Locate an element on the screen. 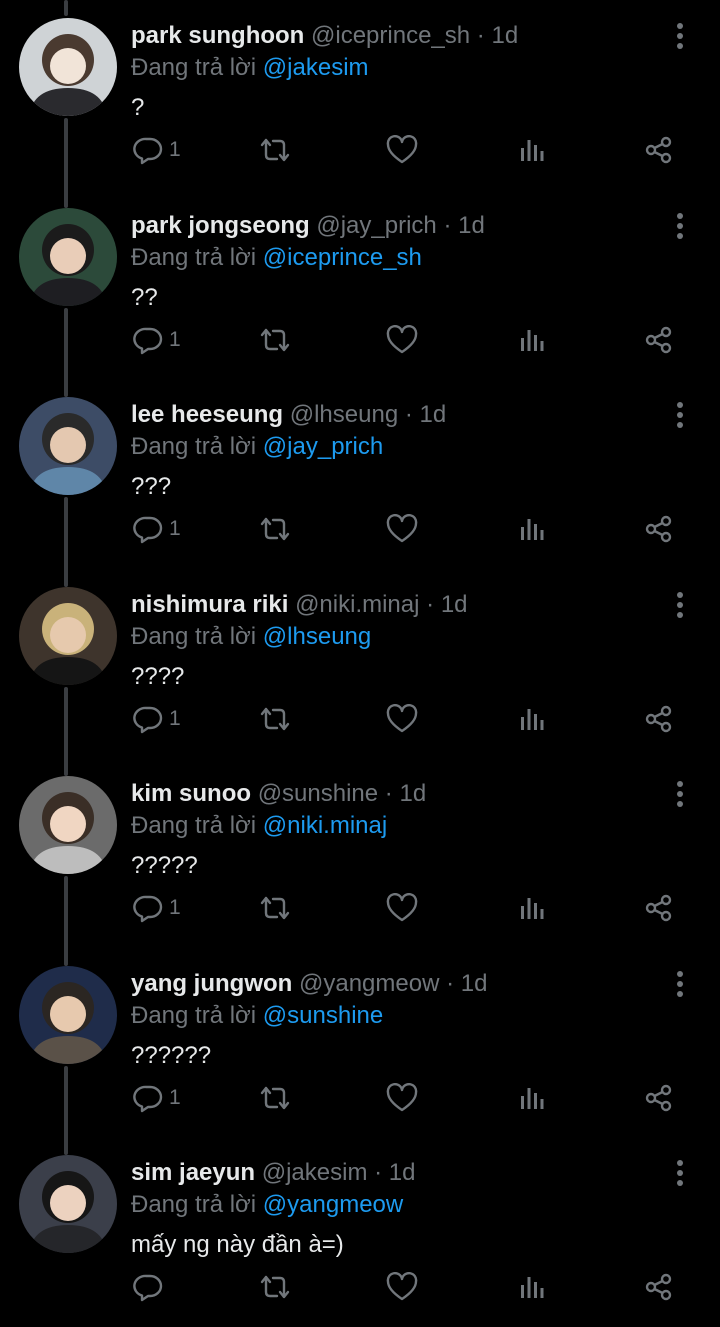 The image size is (720, 1327). reply-count: 1 is located at coordinates (175, 339).